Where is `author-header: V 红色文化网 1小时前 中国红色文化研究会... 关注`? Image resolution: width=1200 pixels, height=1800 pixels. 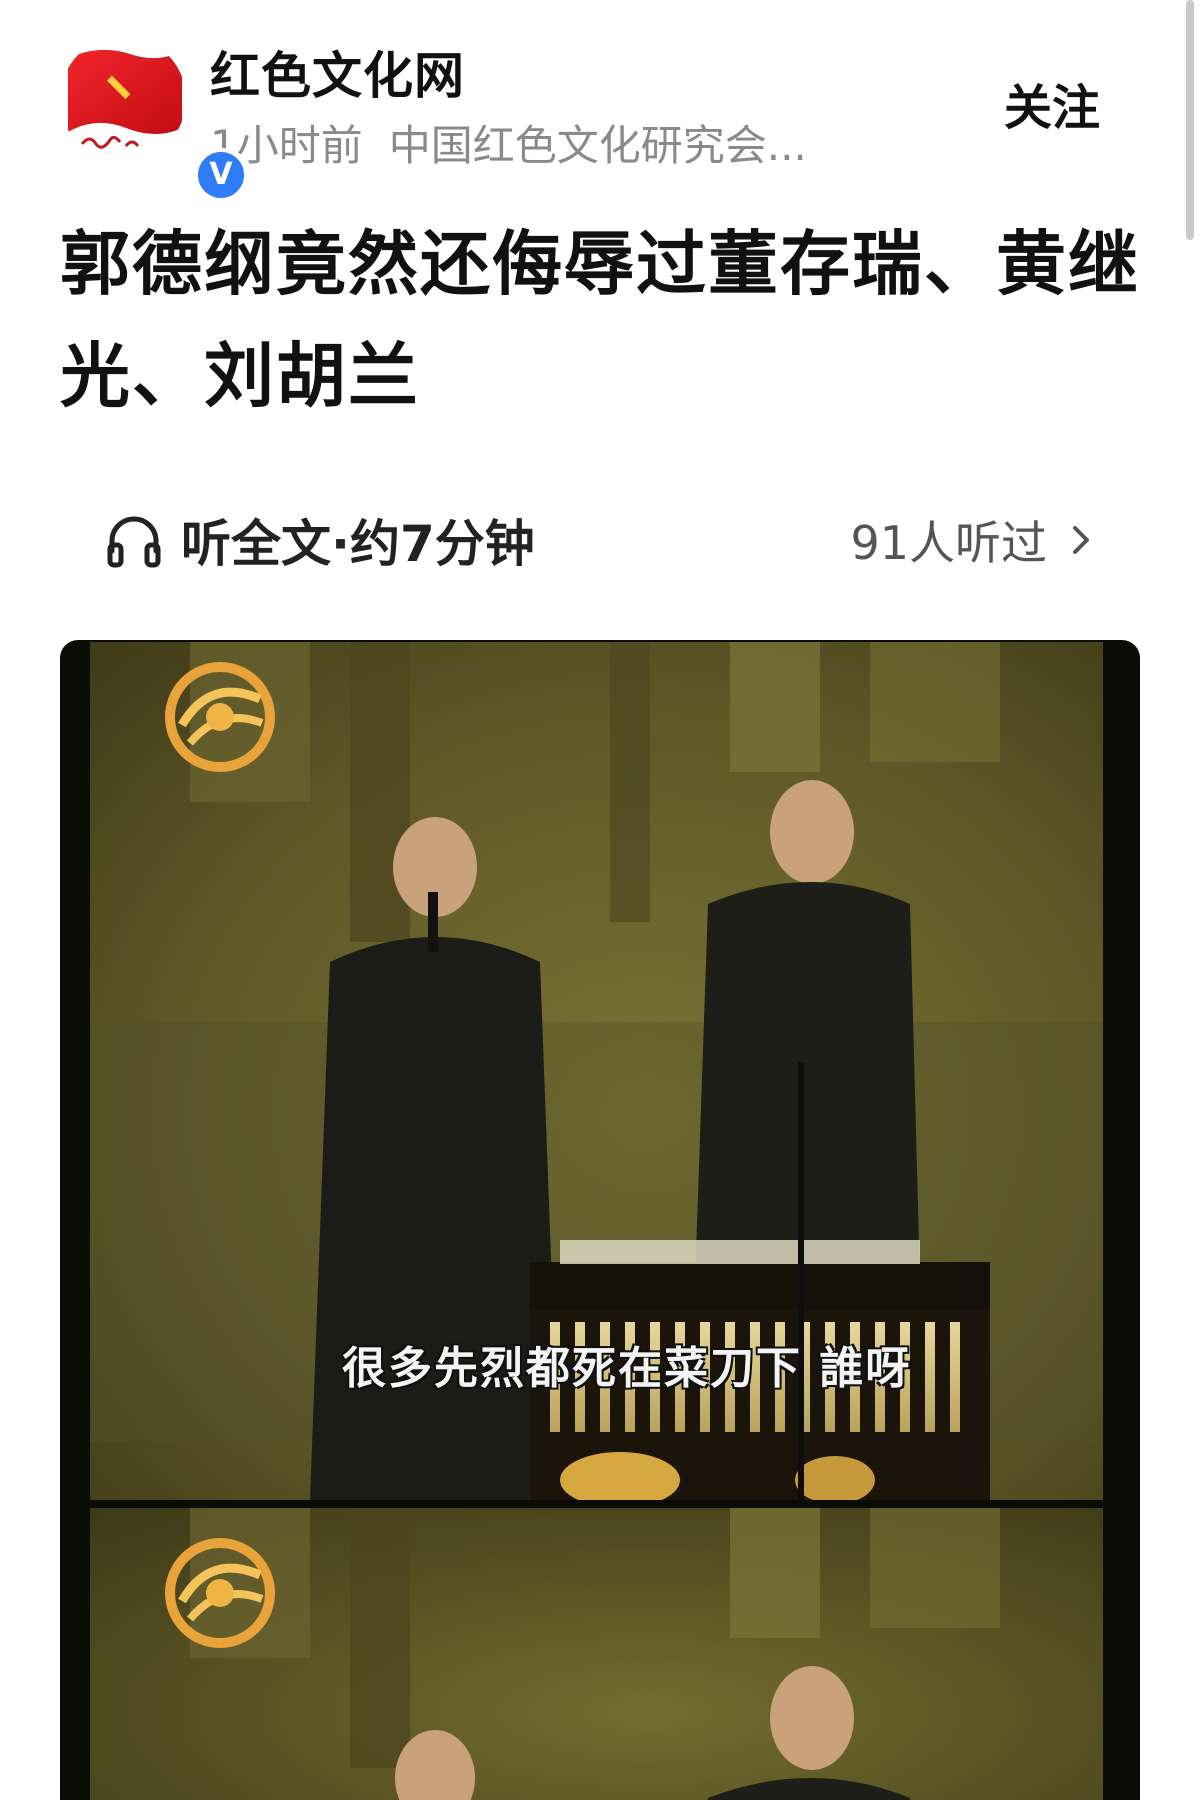 author-header: V 红色文化网 1小时前 中国红色文化研究会... 关注 is located at coordinates (600, 119).